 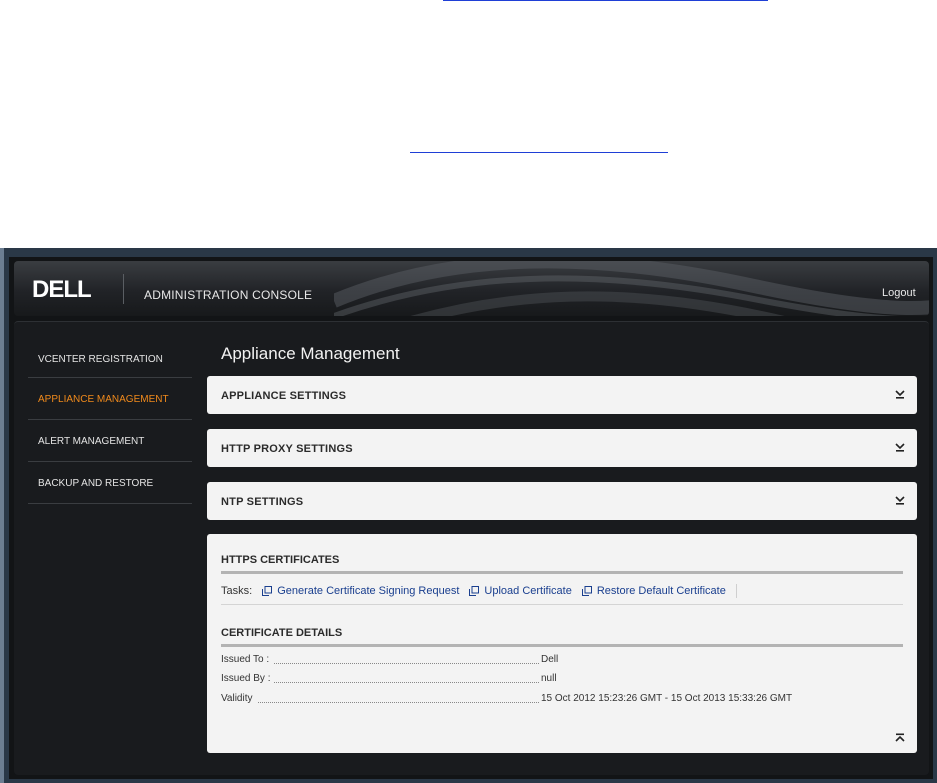 What do you see at coordinates (562, 680) in the screenshot?
I see `detail-row-issued-by: Issued By : null` at bounding box center [562, 680].